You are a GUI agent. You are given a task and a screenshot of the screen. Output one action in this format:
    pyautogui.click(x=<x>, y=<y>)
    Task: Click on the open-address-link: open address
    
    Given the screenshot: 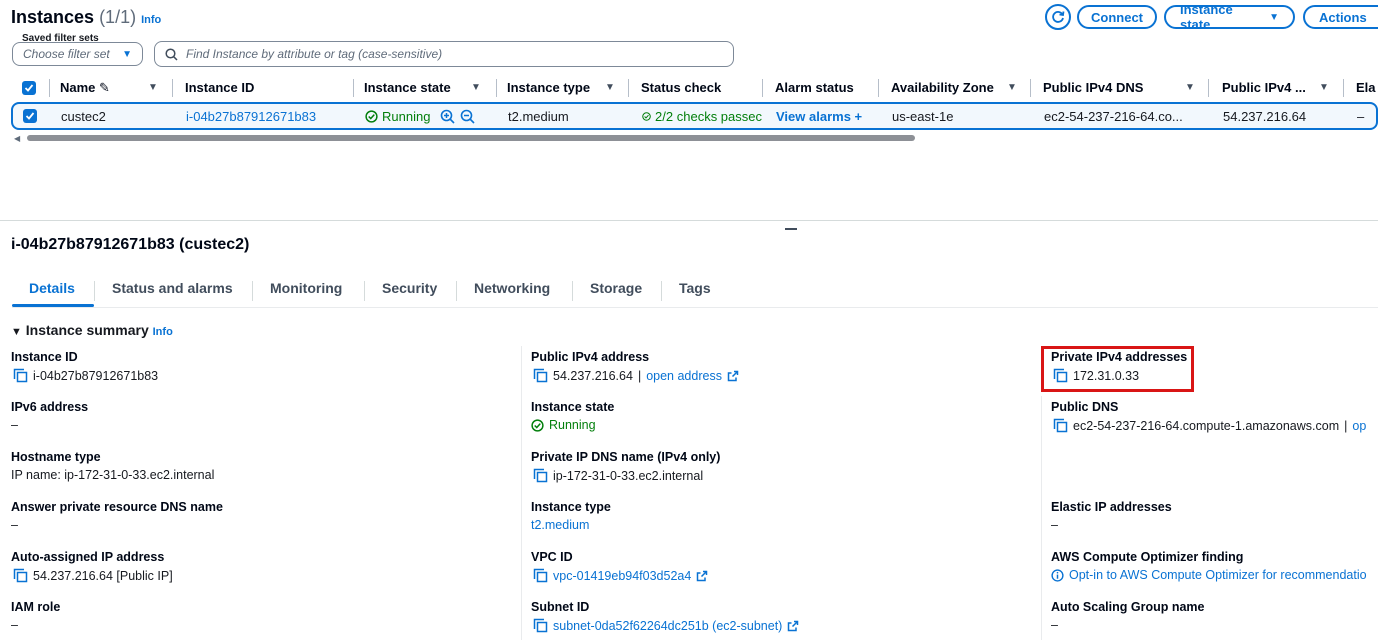 What is the action you would take?
    pyautogui.click(x=684, y=376)
    